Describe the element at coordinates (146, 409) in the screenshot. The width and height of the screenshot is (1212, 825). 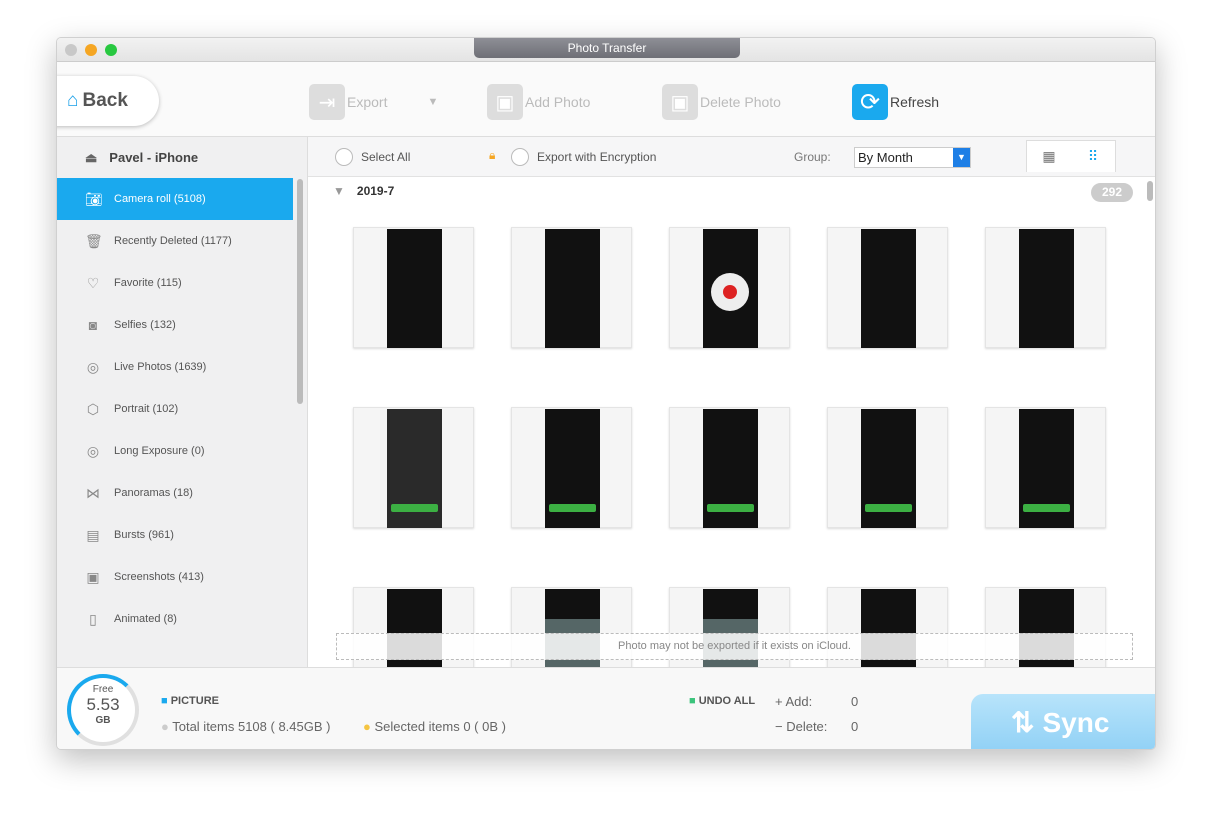
I see `sidebar-item-label: Portrait (102)` at that location.